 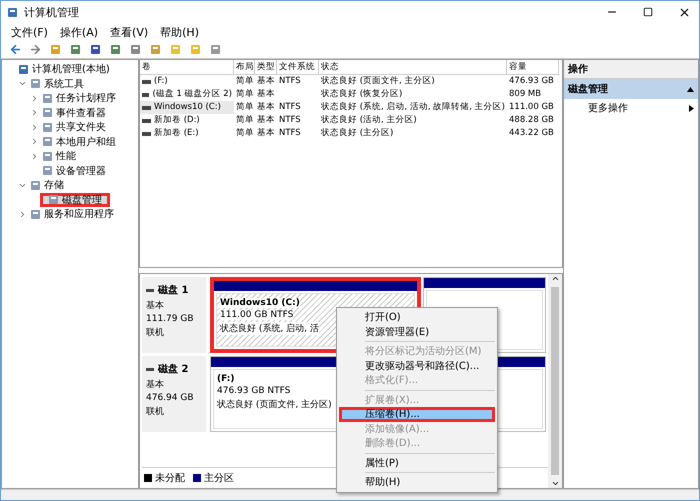 What do you see at coordinates (531, 81) in the screenshot?
I see `table-cell-text: 476.93 GB` at bounding box center [531, 81].